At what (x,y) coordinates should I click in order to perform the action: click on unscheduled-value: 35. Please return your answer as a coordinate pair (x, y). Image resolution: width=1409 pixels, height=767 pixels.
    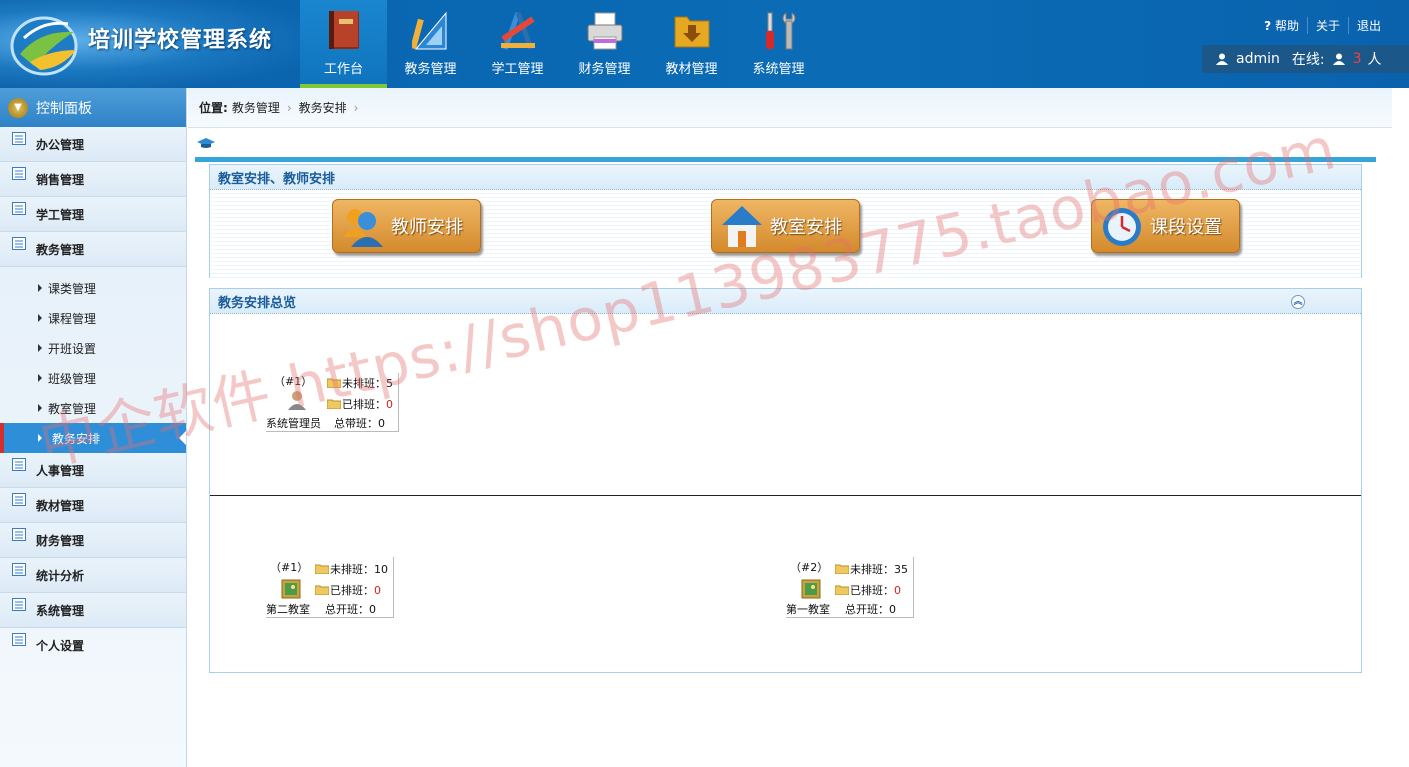
    Looking at the image, I should click on (901, 569).